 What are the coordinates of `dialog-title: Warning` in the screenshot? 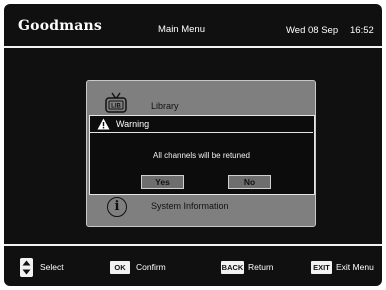 It's located at (133, 124).